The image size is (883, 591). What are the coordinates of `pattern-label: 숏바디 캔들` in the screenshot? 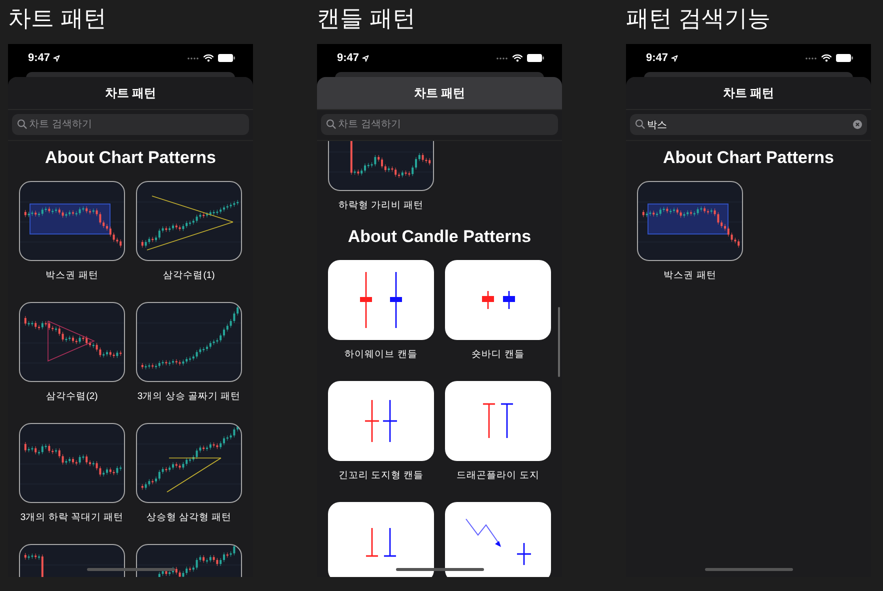 It's located at (498, 354).